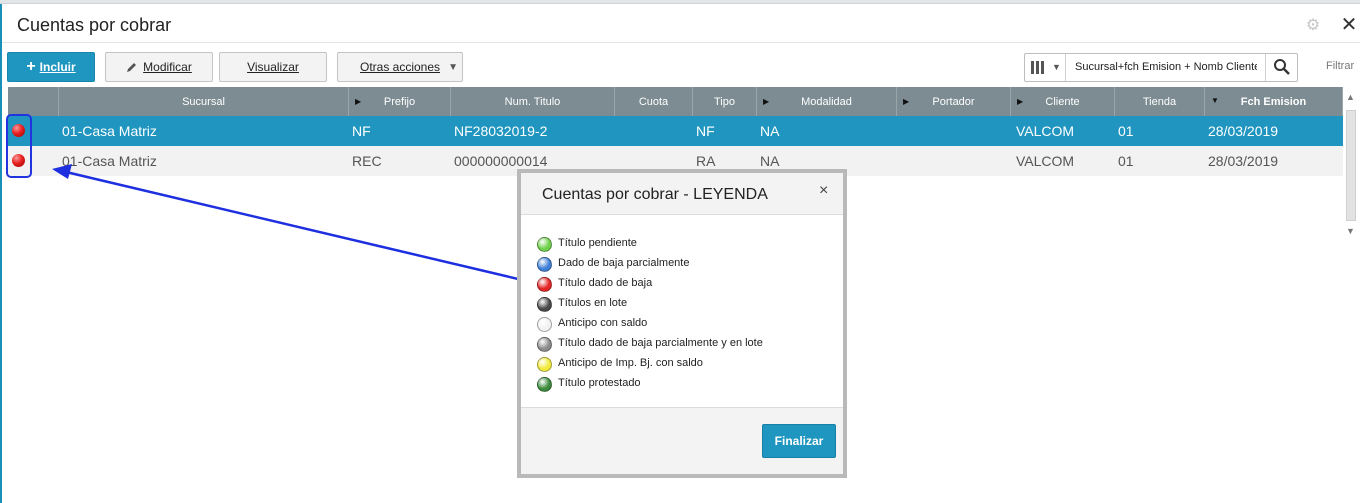 This screenshot has height=503, width=1360. I want to click on search-input: Sucursal+fch Emision + Nomb Cliente + I, so click(1166, 67).